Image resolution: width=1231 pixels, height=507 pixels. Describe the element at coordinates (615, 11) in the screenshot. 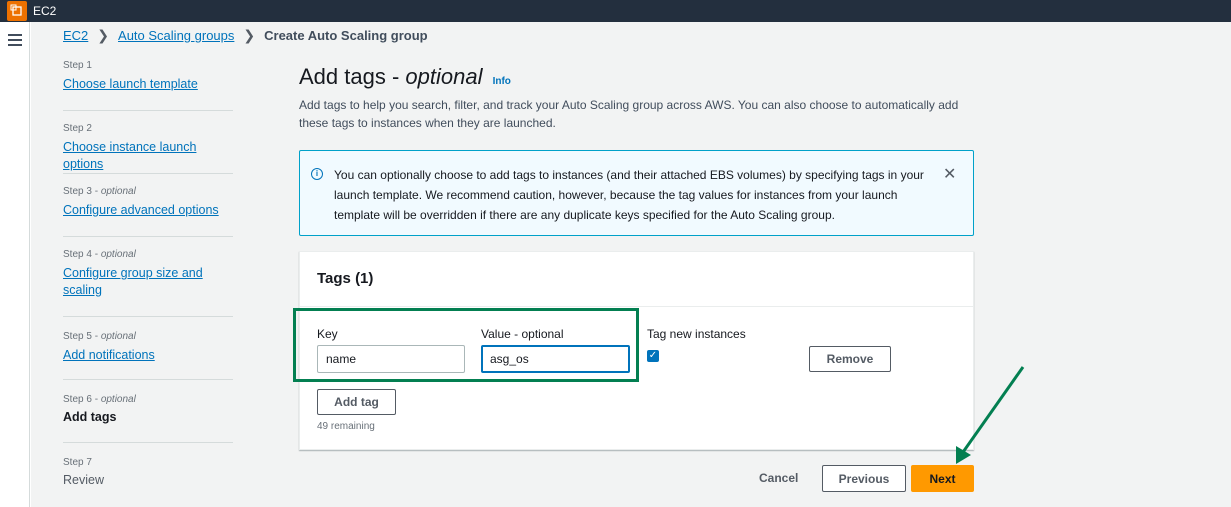

I see `top-navigation-bar: EC2` at that location.